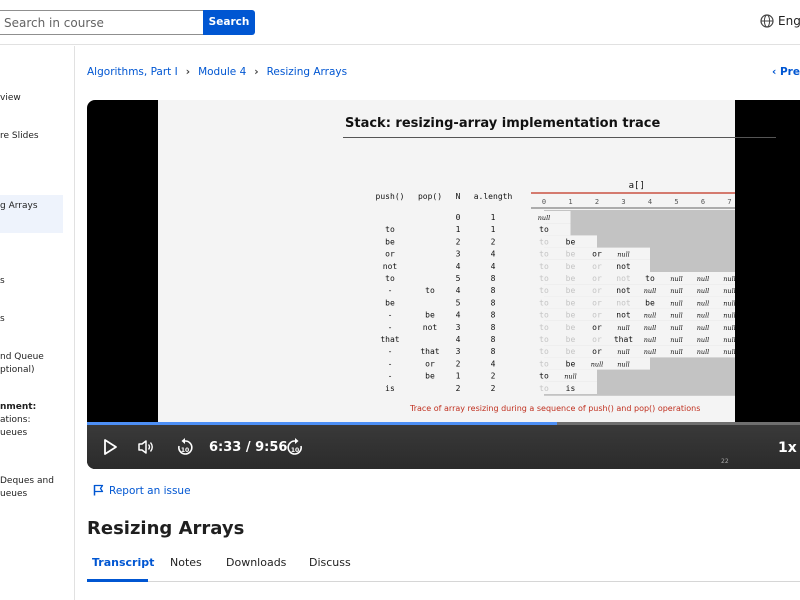 Image resolution: width=800 pixels, height=600 pixels. Describe the element at coordinates (132, 72) in the screenshot. I see `breadcrumb-course: Algorithms, Part I` at that location.